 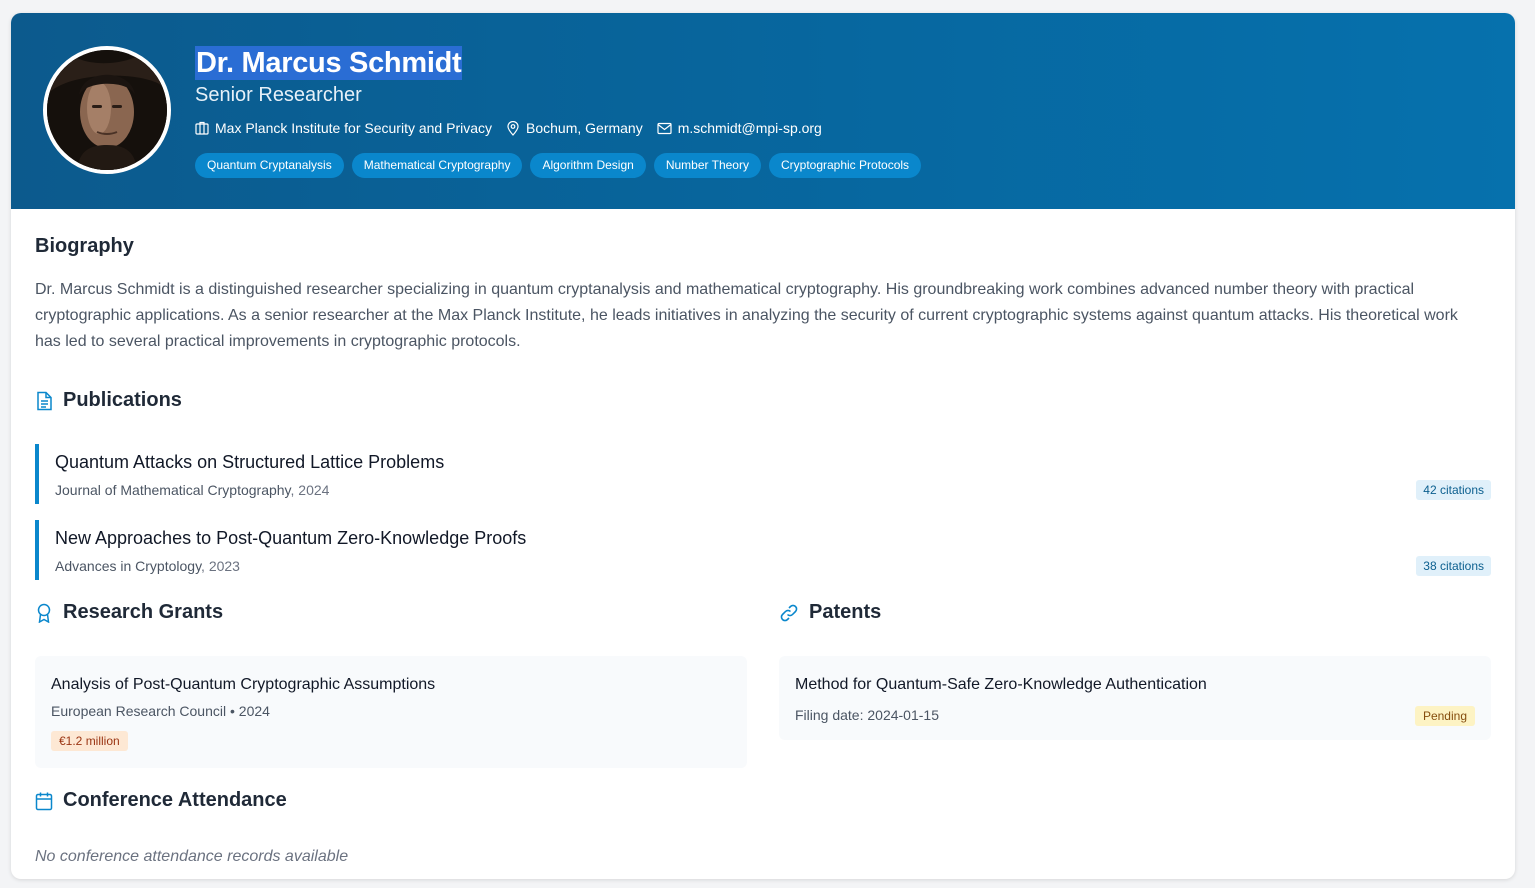 What do you see at coordinates (513, 128) in the screenshot?
I see `map-pin-icon` at bounding box center [513, 128].